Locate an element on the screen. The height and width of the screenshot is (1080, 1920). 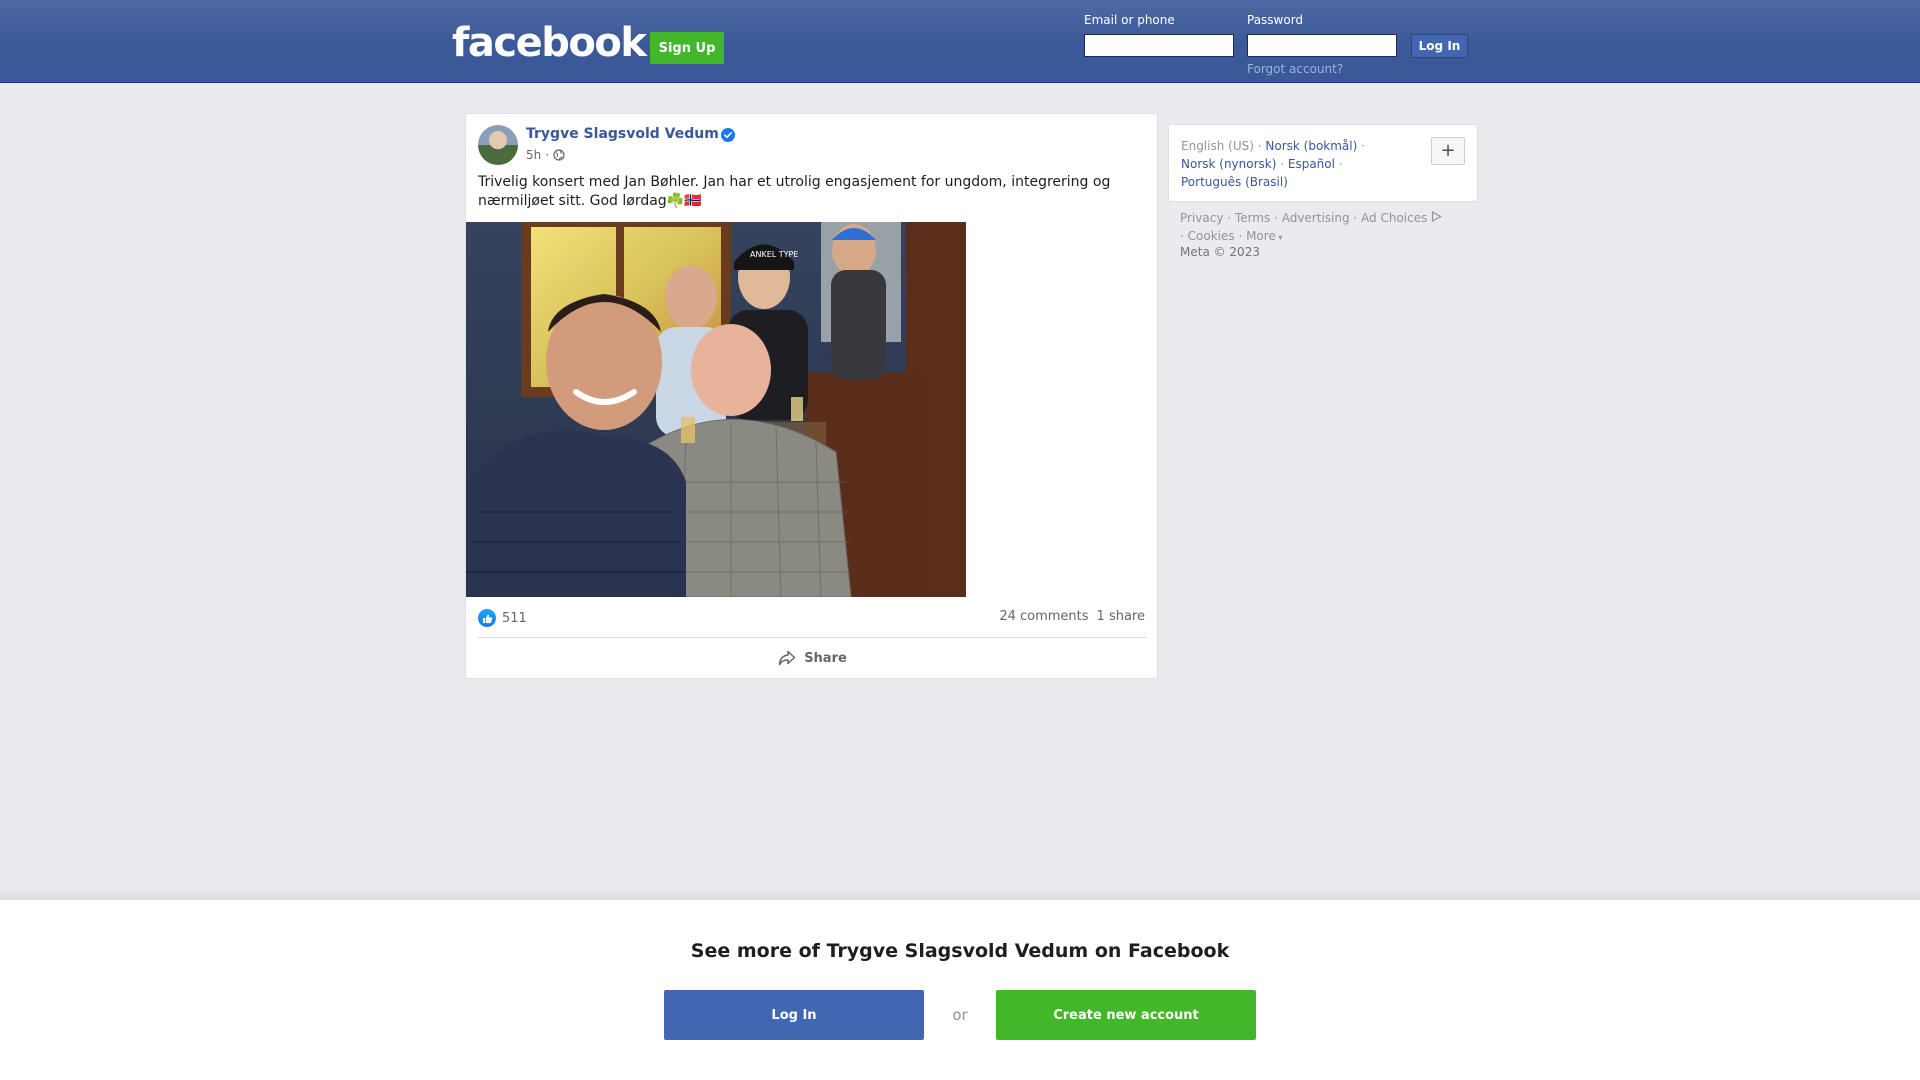
photo-illustration: ANKEL TYPE is located at coordinates (716, 409).